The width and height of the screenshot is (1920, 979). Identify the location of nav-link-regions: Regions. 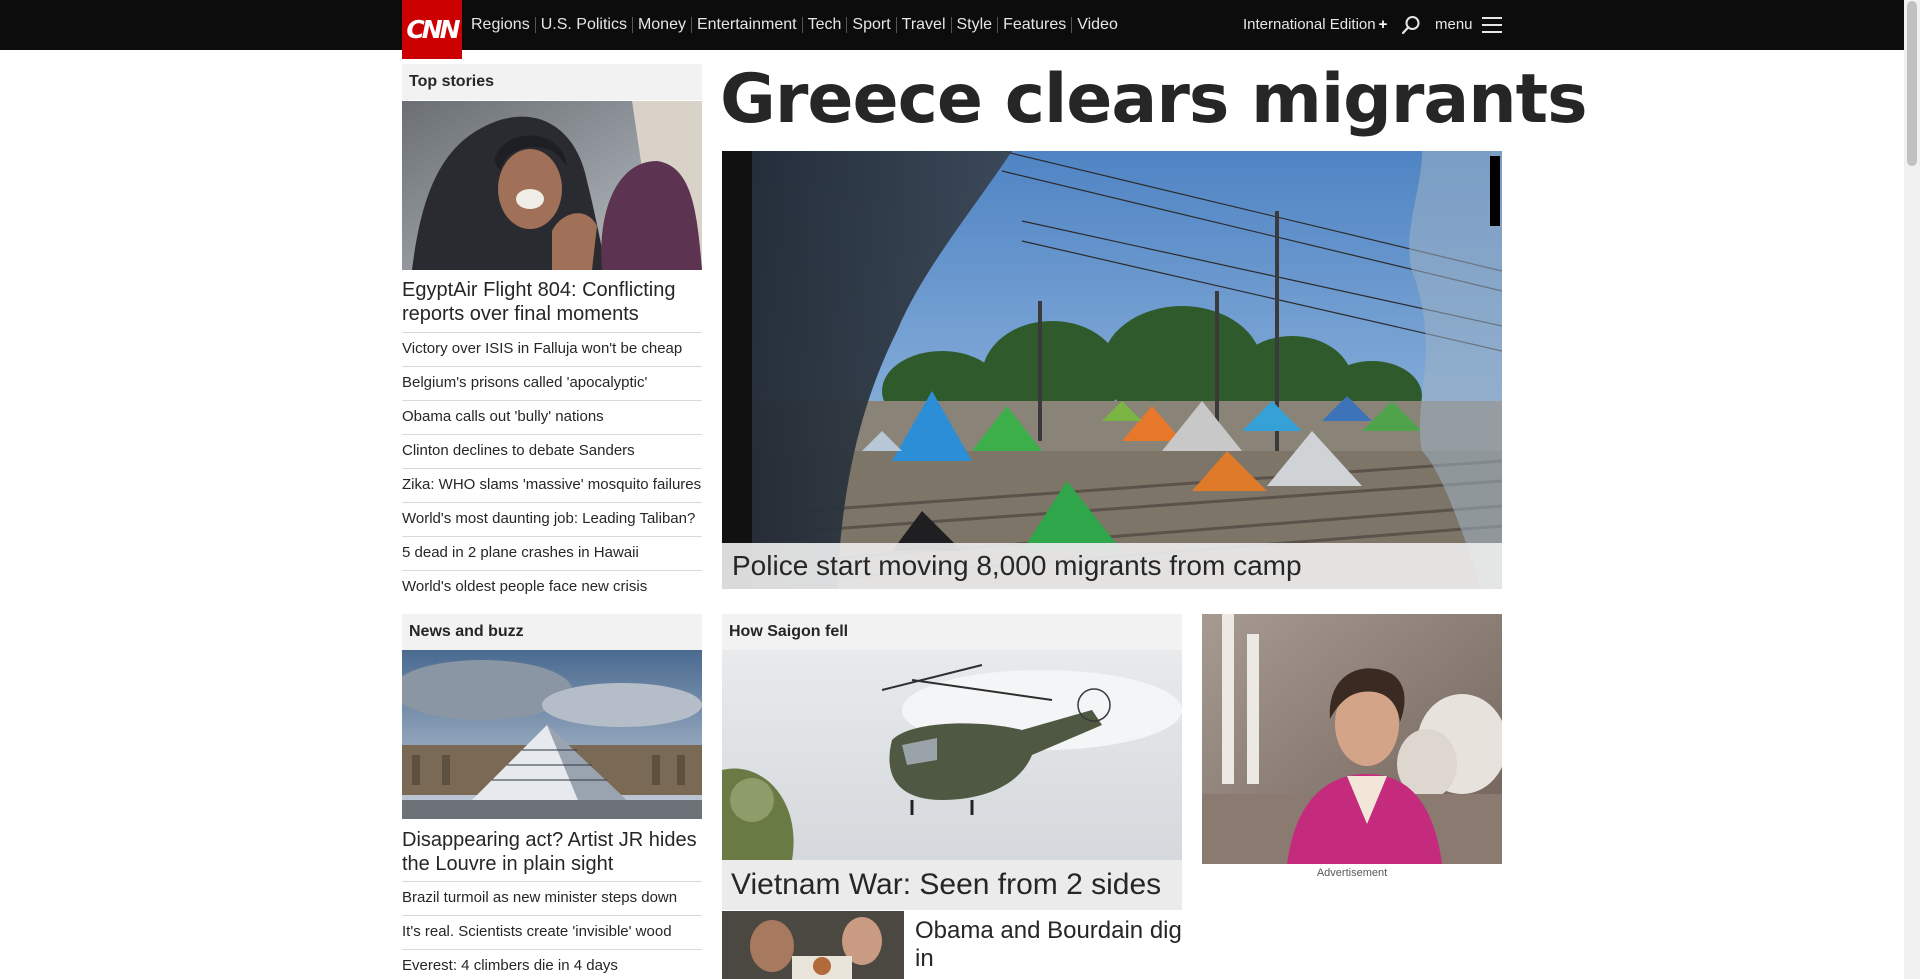
(503, 25).